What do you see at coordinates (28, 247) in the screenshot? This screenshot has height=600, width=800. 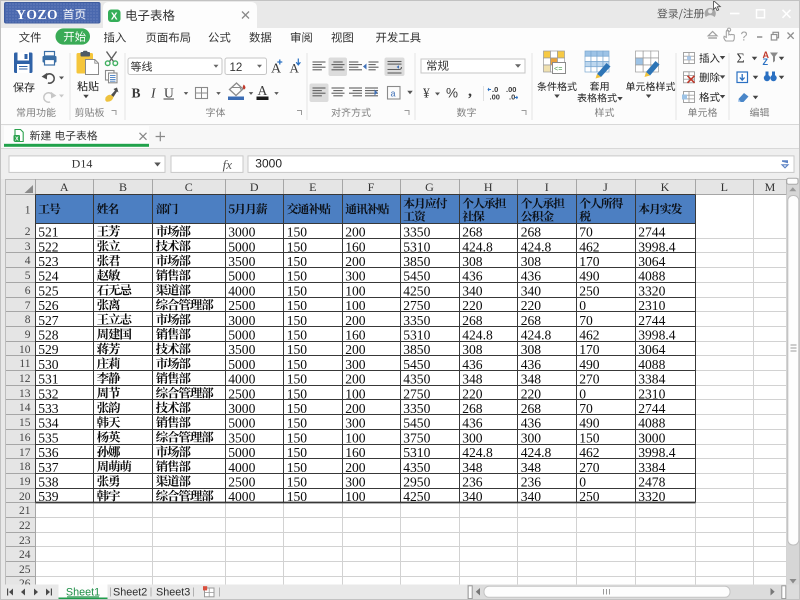 I see `svg-text: 3` at bounding box center [28, 247].